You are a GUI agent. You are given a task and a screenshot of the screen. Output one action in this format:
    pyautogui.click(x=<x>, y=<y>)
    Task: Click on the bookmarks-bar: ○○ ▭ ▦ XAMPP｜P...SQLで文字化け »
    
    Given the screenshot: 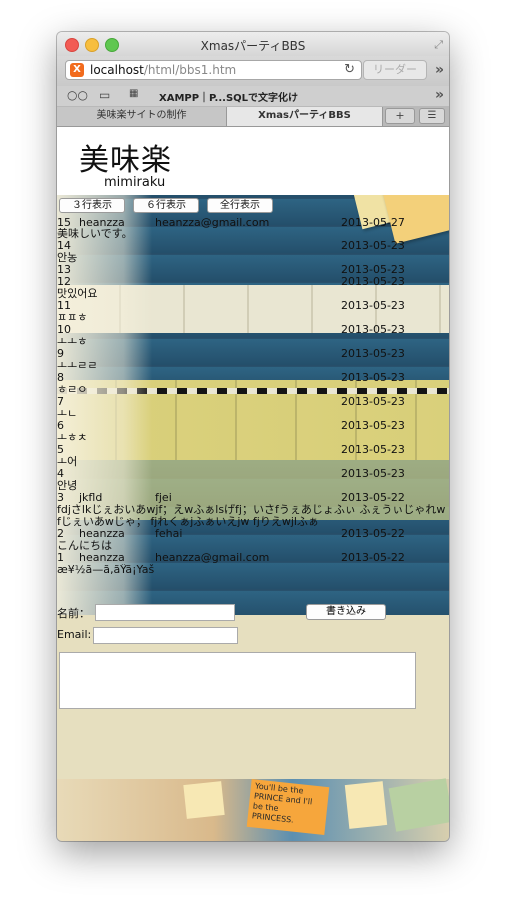 What is the action you would take?
    pyautogui.click(x=253, y=96)
    